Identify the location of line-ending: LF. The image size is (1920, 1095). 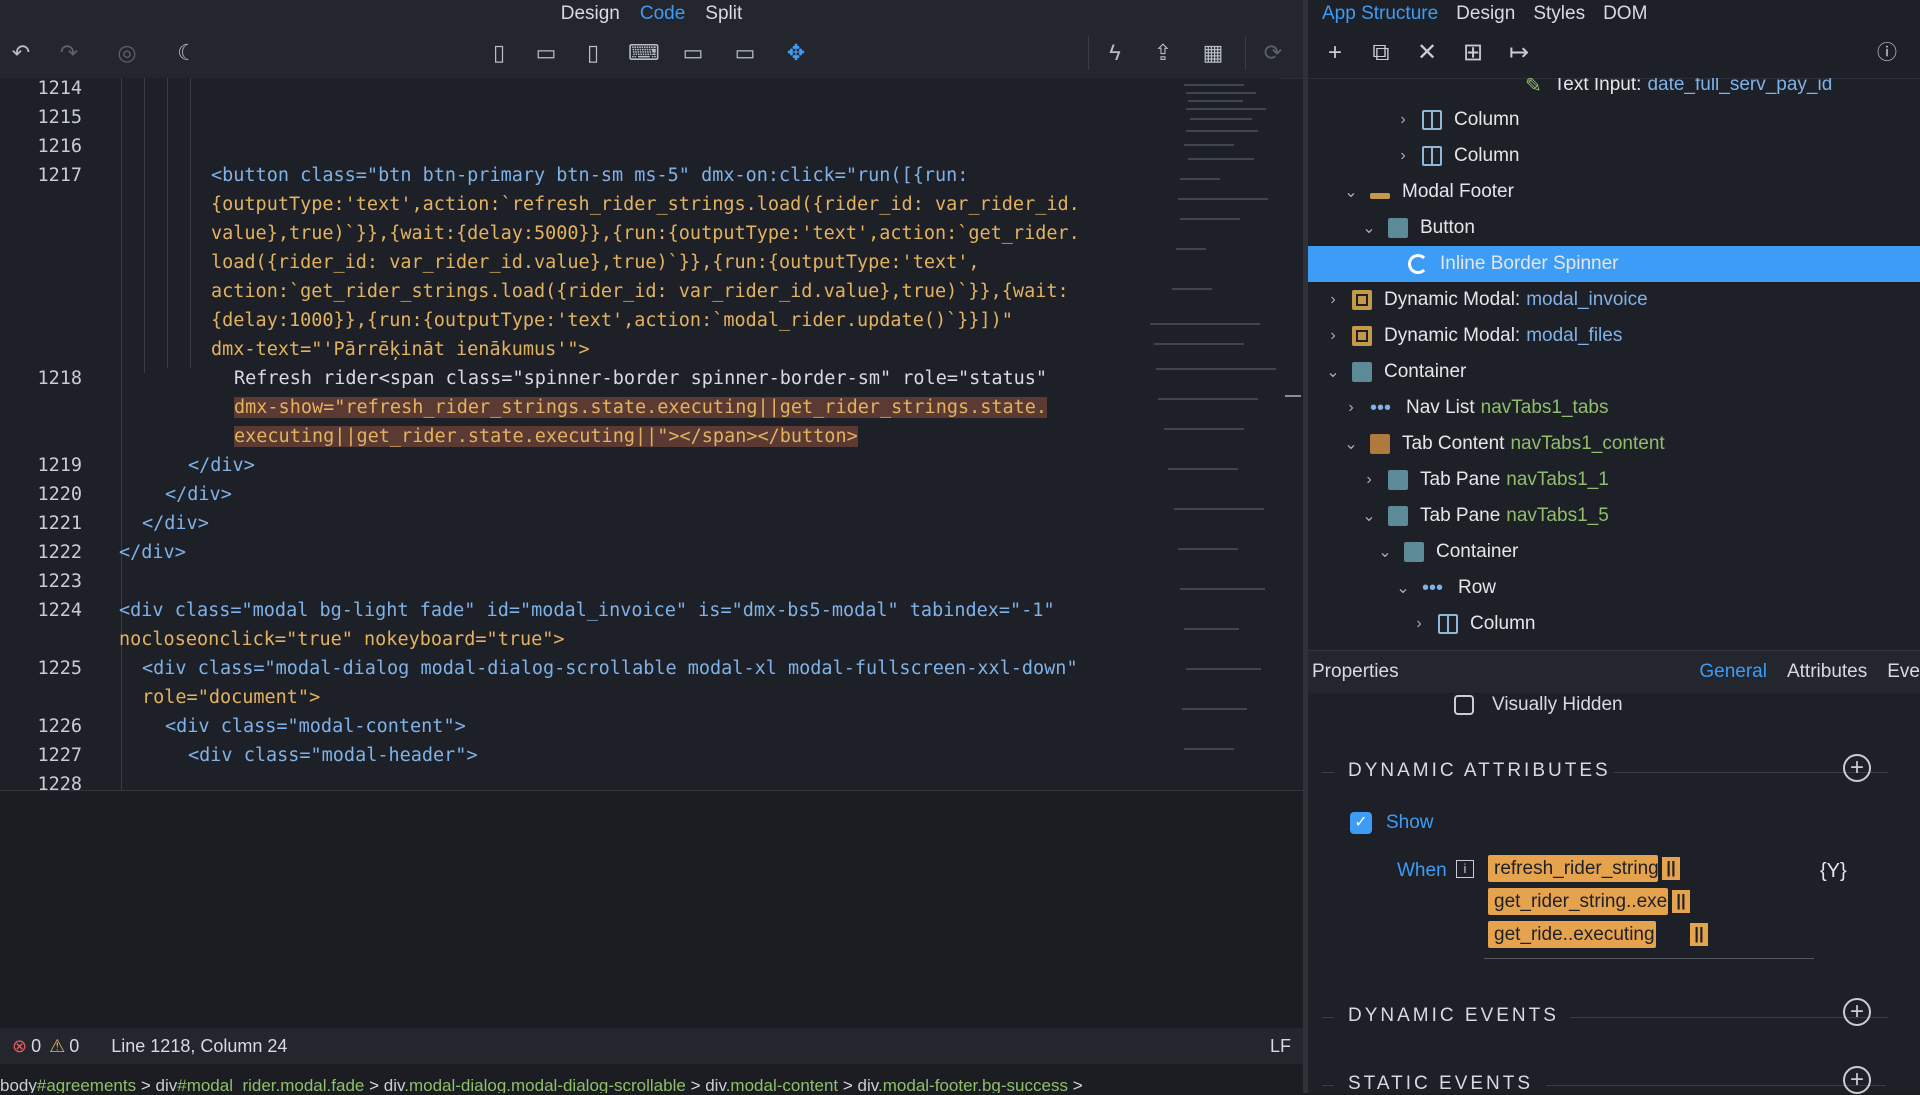
(1280, 1046).